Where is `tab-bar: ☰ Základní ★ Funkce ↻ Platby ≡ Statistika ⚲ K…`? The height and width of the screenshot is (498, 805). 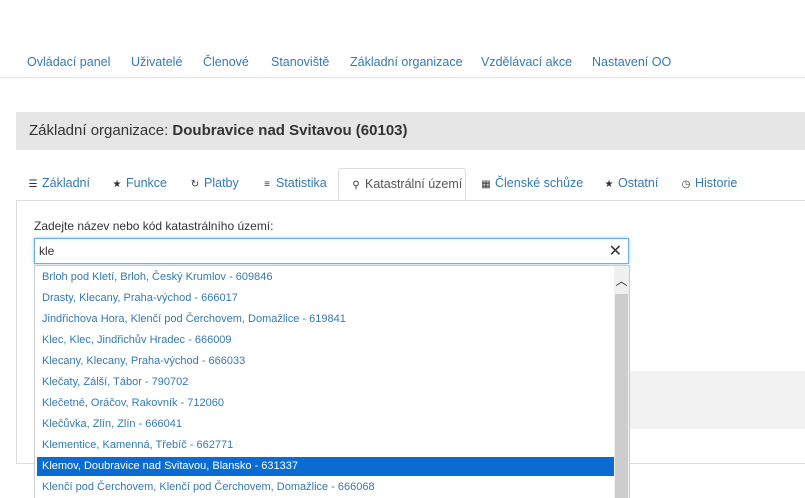
tab-bar: ☰ Základní ★ Funkce ↻ Platby ≡ Statistika ⚲ K… is located at coordinates (410, 184).